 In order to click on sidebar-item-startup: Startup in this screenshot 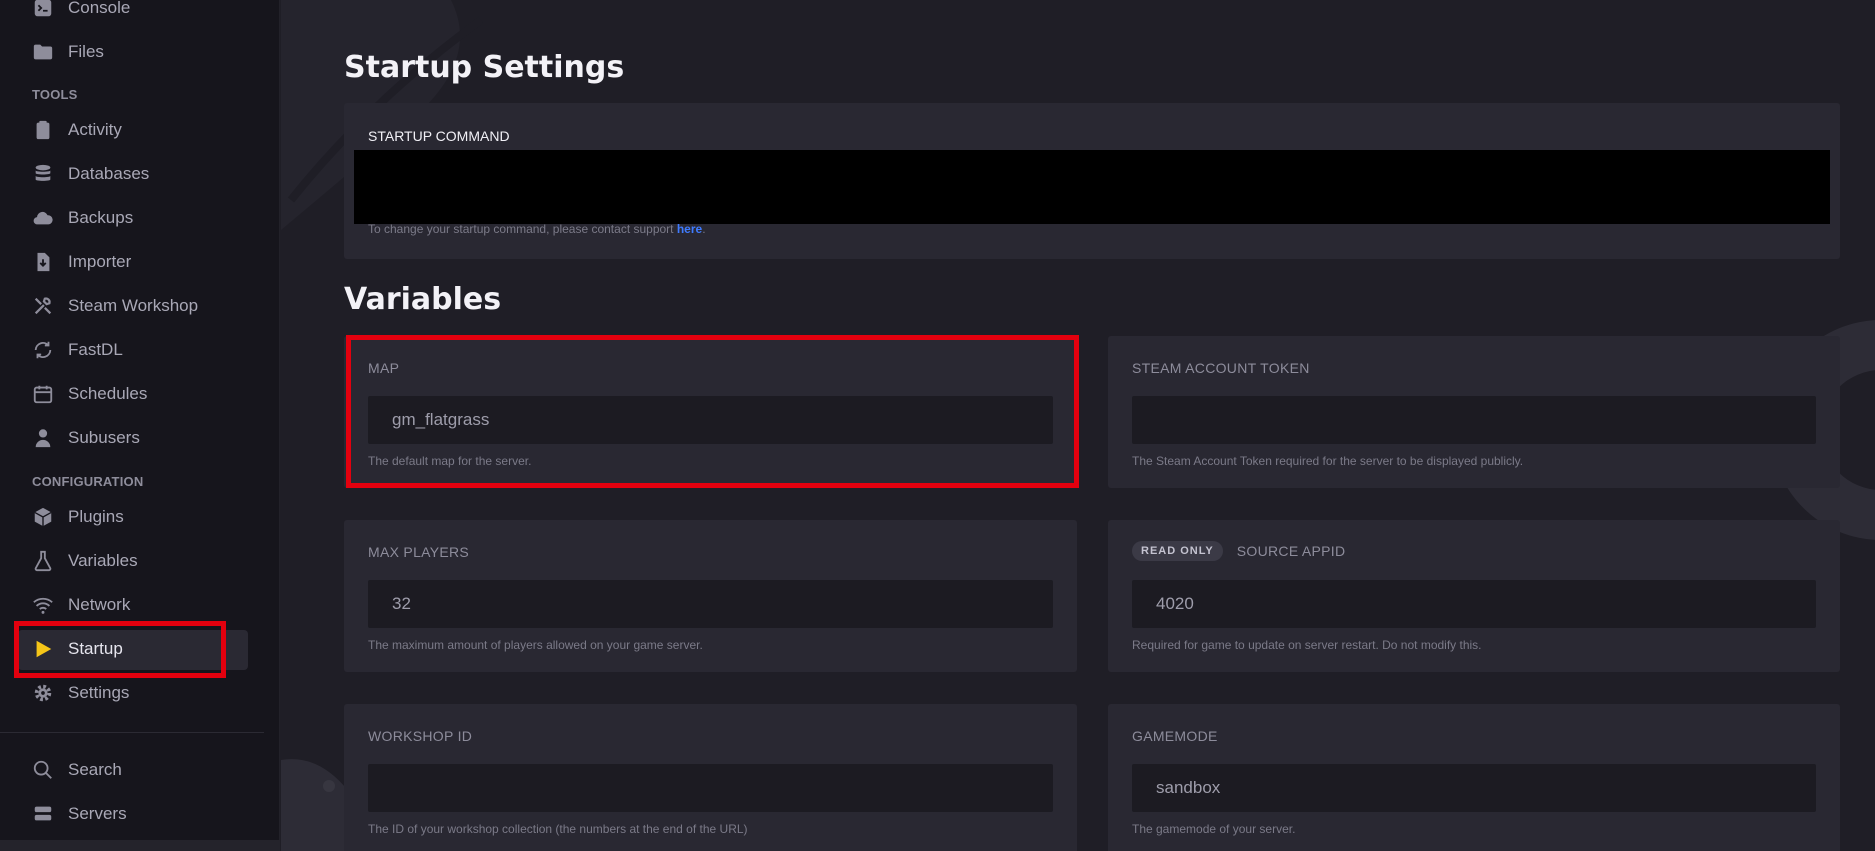, I will do `click(77, 649)`.